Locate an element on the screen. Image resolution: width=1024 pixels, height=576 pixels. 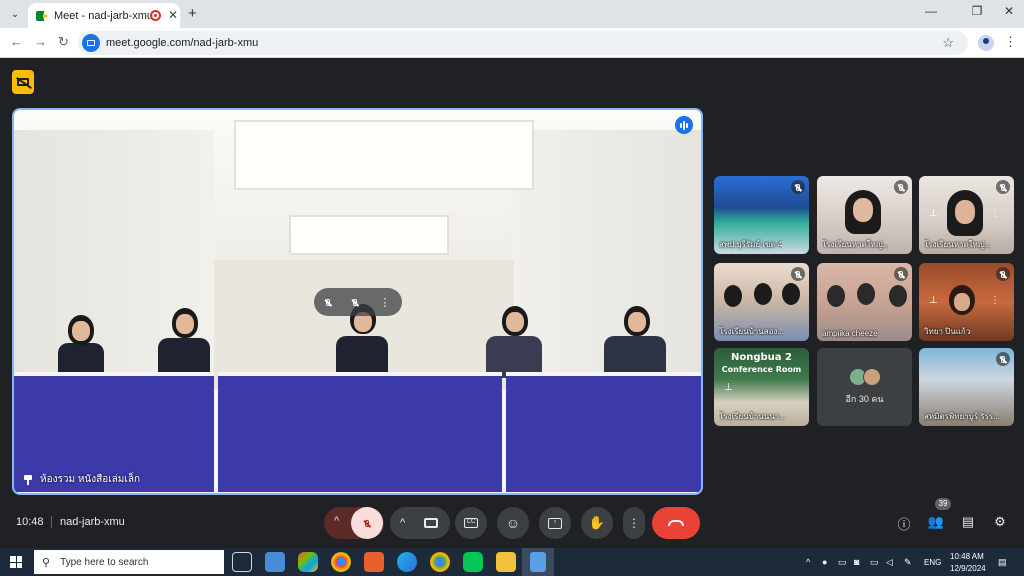
more-options-button: ⋮ is located at coordinates (634, 523).